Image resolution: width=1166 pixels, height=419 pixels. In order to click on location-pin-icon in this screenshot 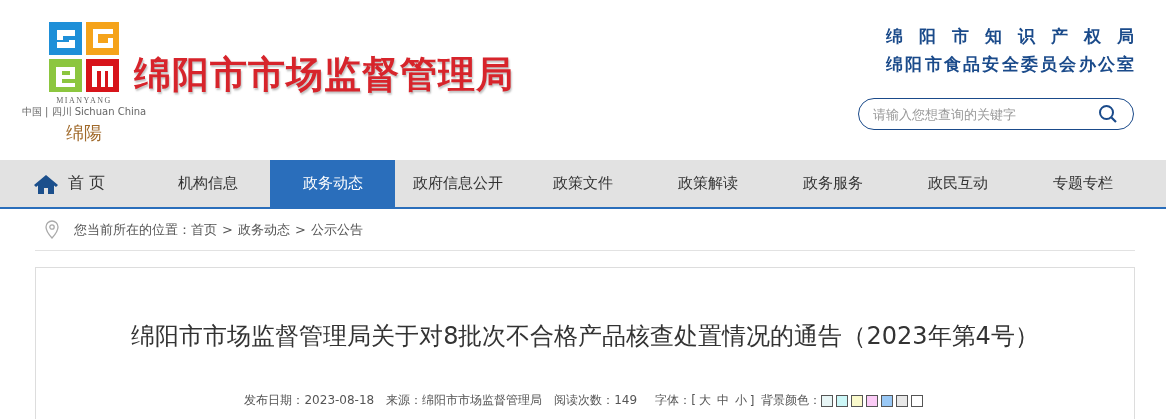, I will do `click(52, 229)`.